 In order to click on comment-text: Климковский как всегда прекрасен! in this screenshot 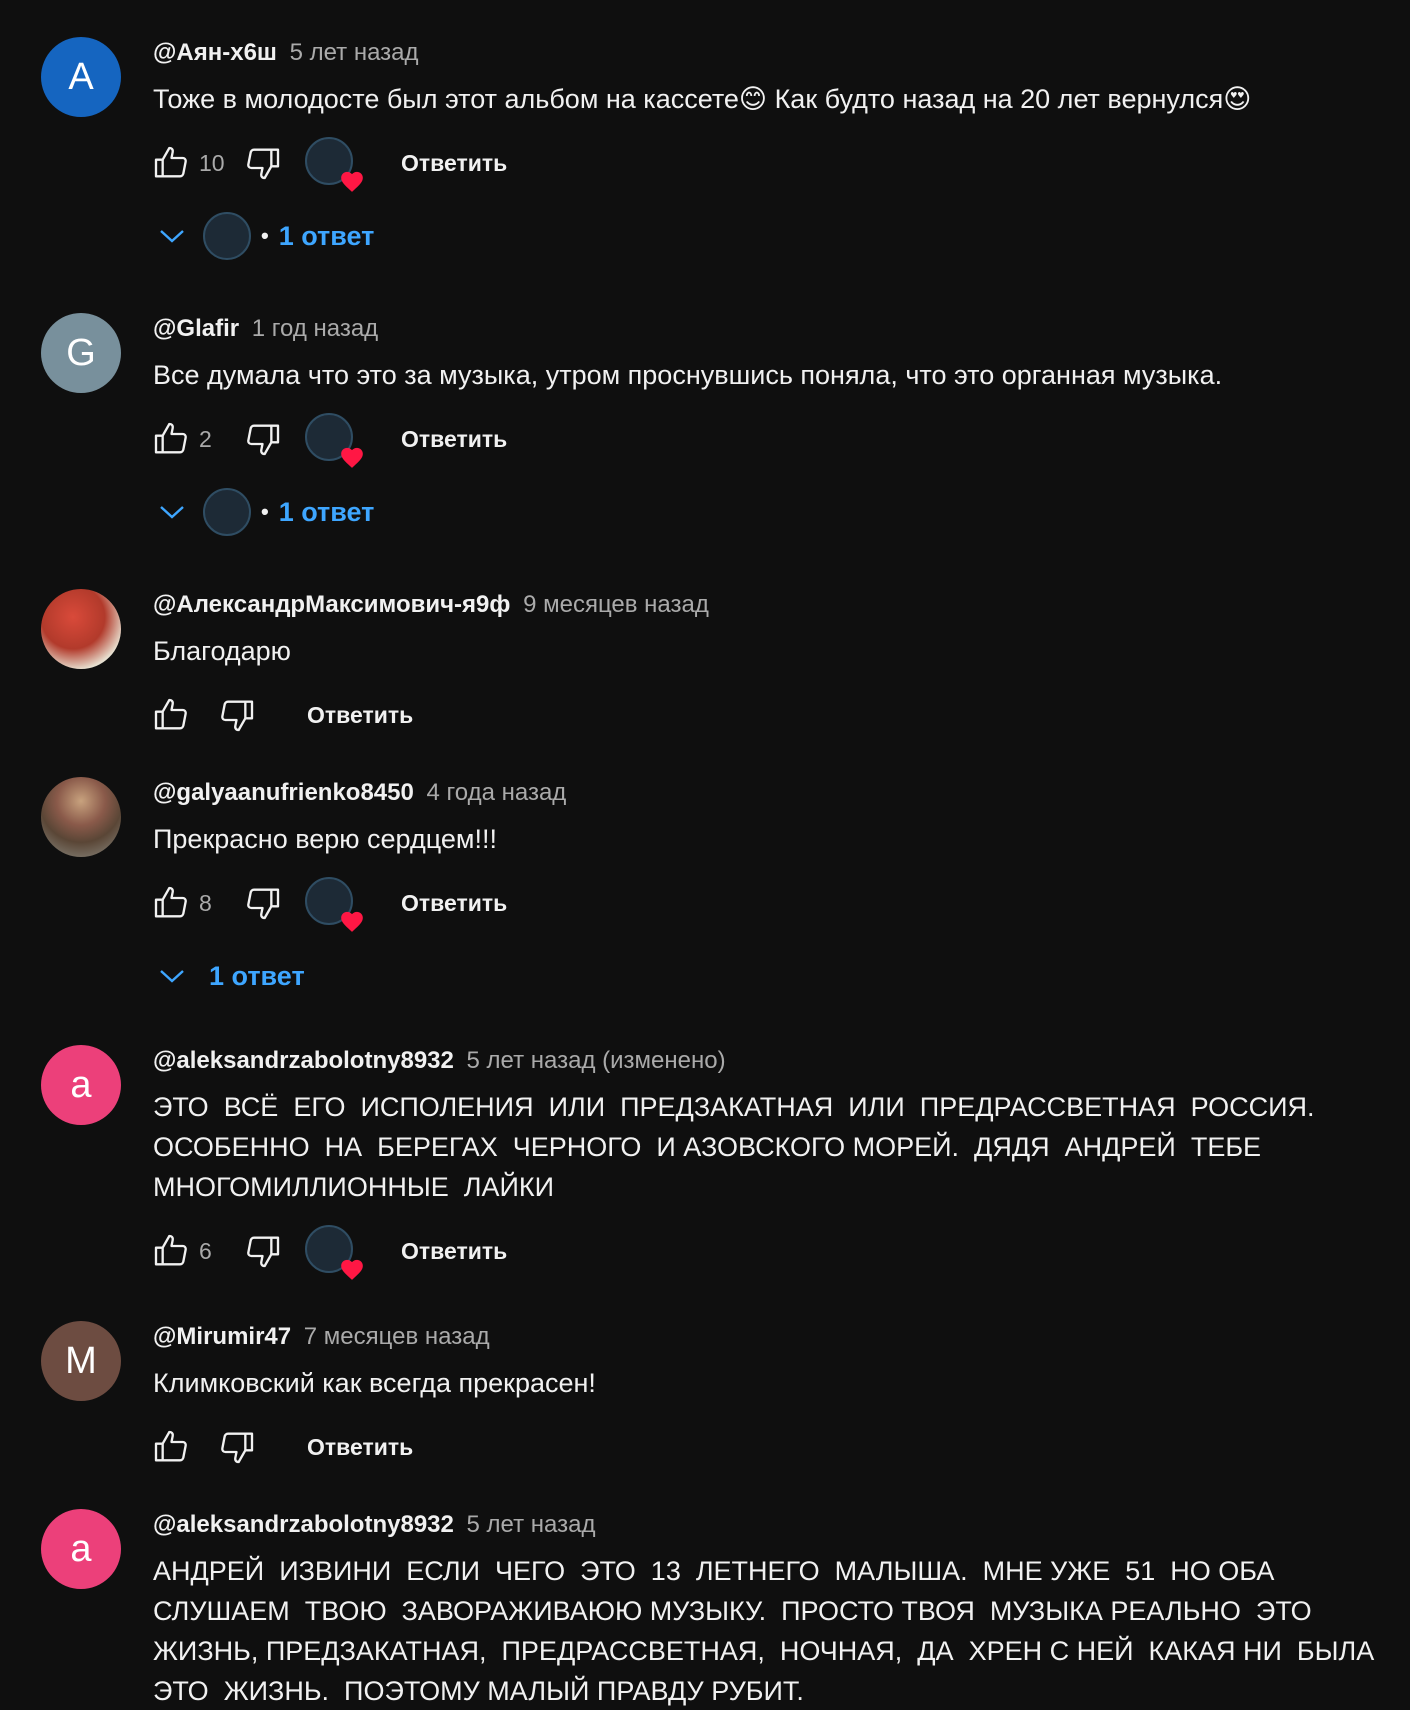, I will do `click(374, 1383)`.